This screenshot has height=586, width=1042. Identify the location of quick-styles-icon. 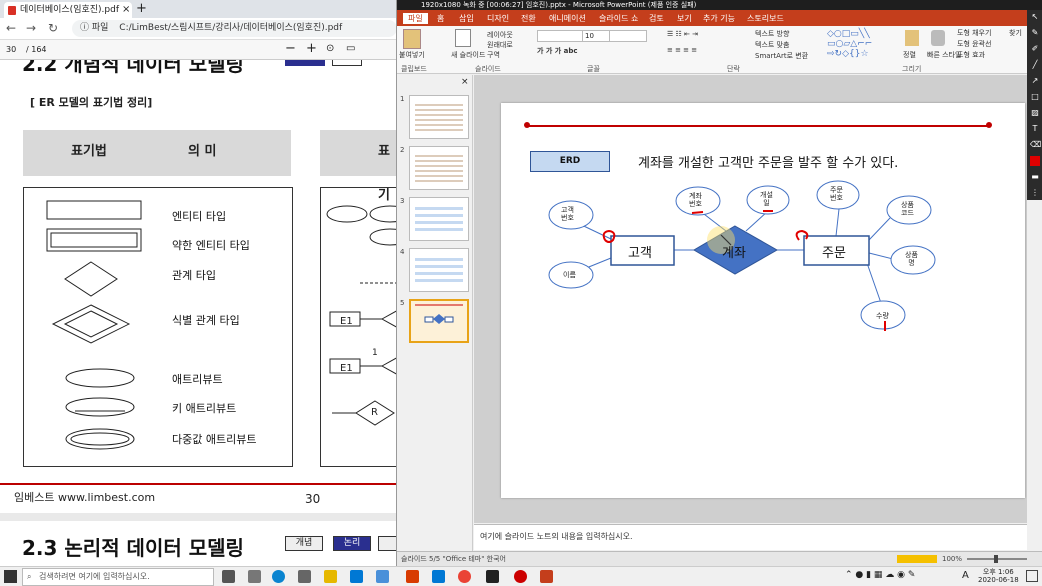
(938, 38).